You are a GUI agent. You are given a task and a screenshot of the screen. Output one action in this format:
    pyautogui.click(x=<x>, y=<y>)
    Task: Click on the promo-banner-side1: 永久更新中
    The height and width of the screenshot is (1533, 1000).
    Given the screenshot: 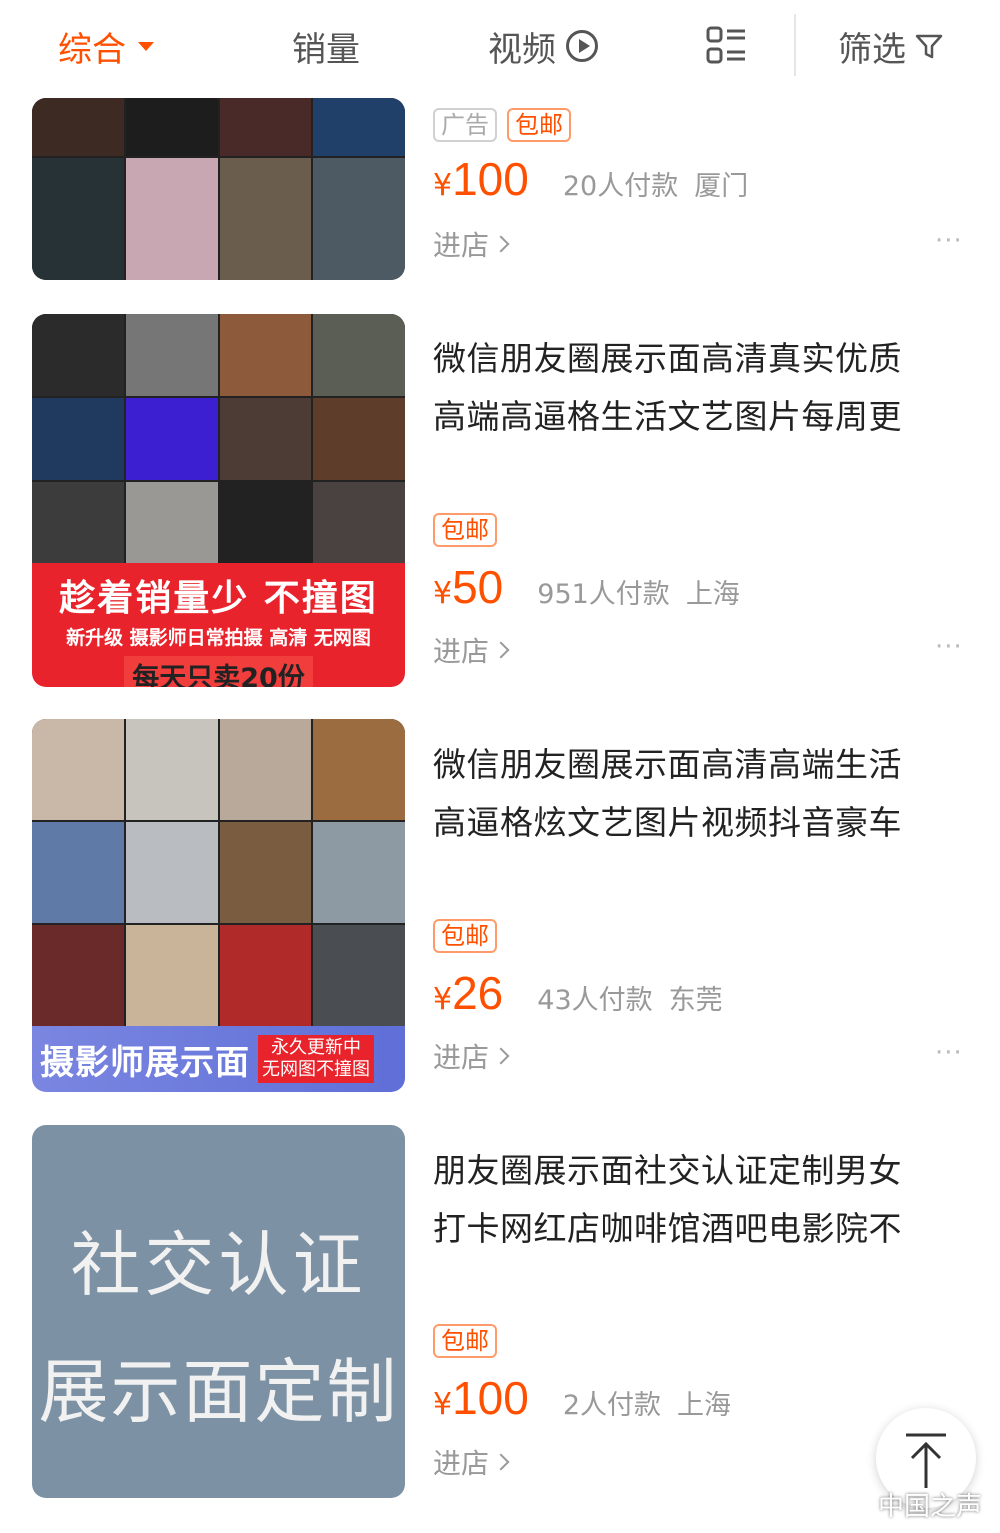 What is the action you would take?
    pyautogui.click(x=316, y=1047)
    